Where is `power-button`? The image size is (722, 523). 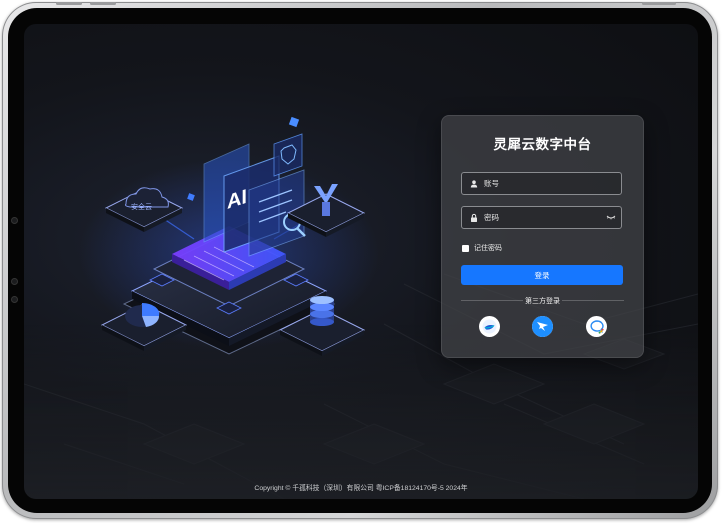
power-button is located at coordinates (659, 3).